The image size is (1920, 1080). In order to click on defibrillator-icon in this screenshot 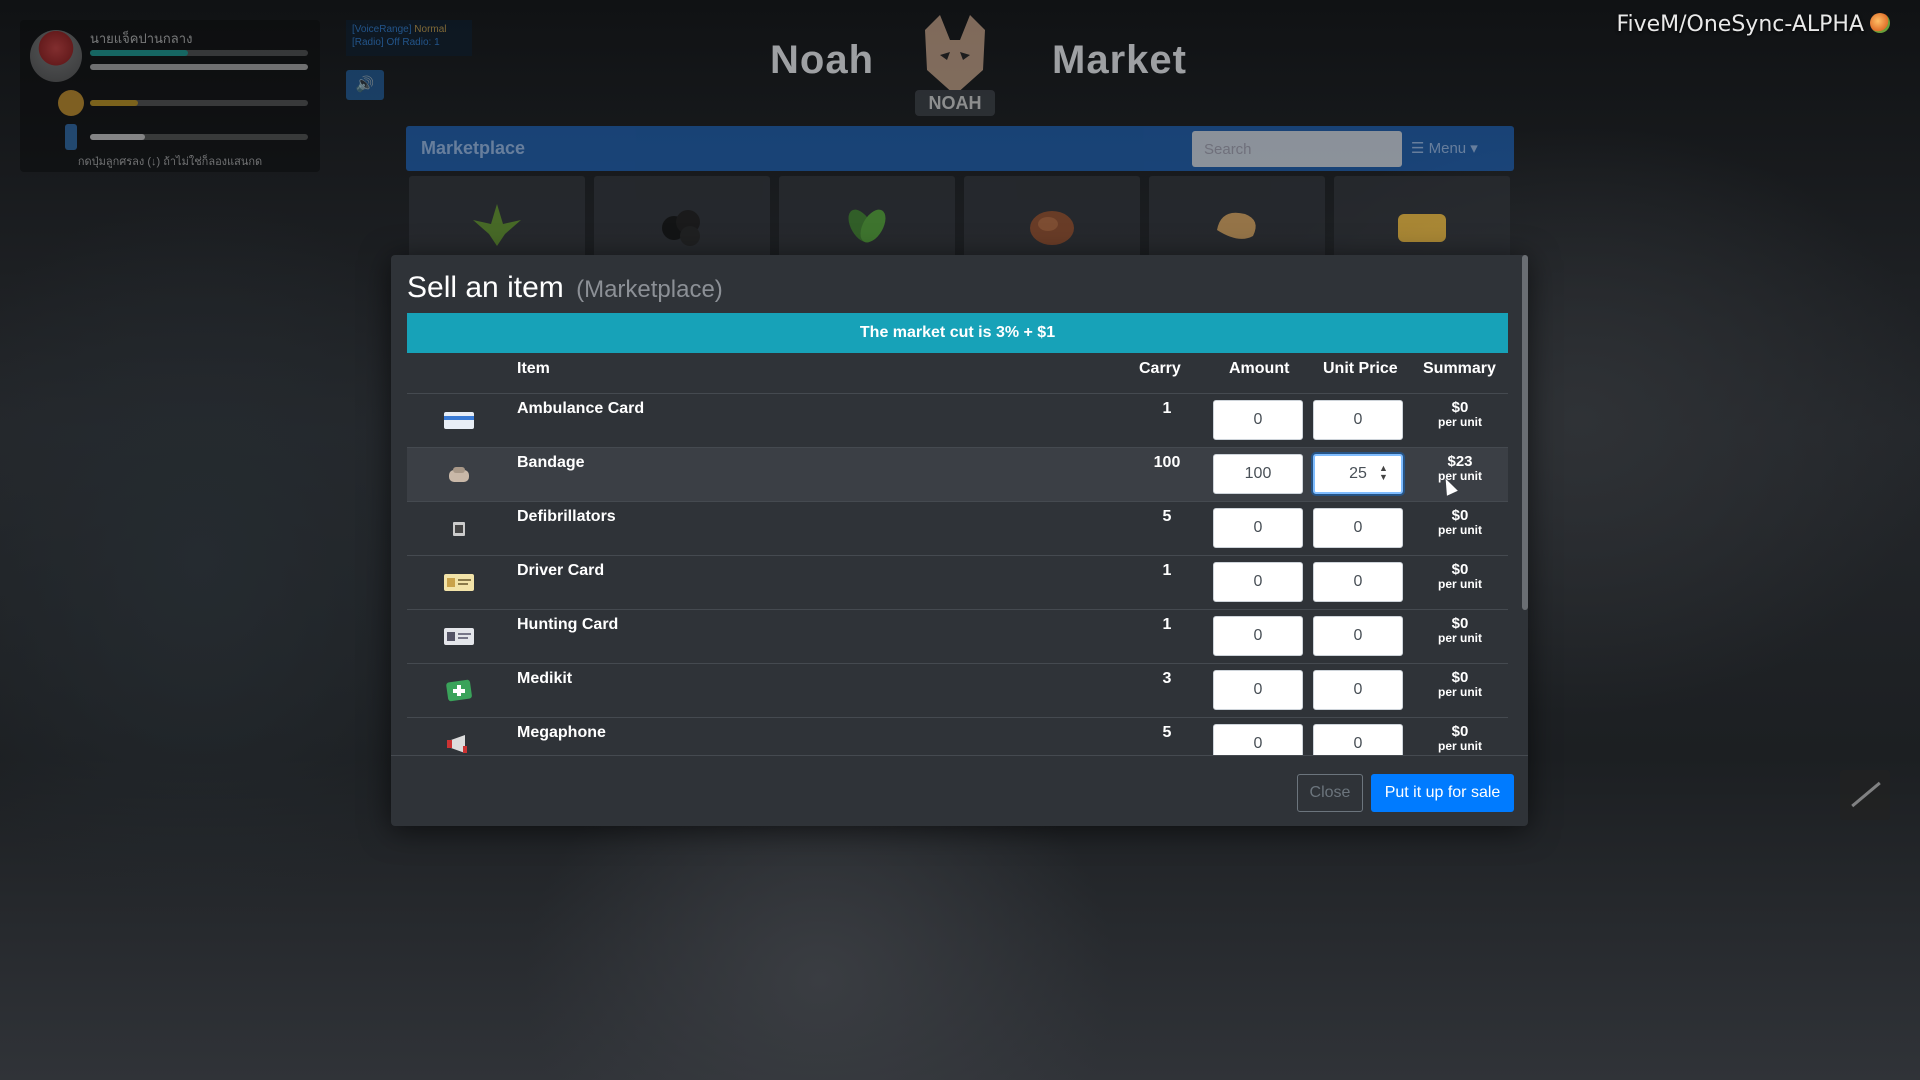, I will do `click(459, 529)`.